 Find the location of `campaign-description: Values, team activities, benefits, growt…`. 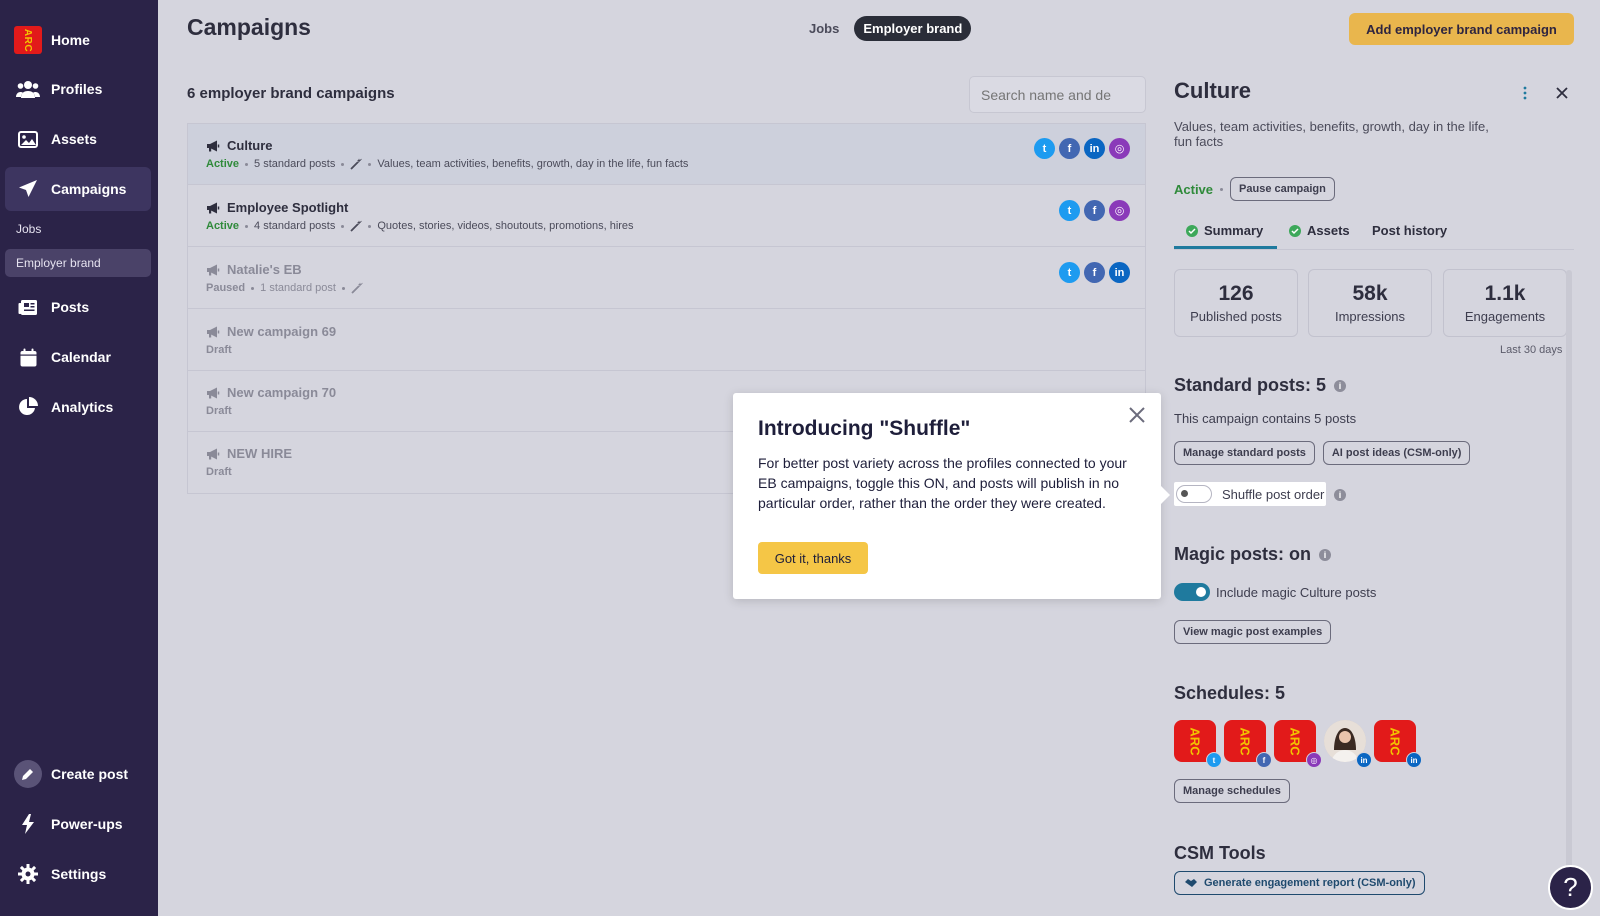

campaign-description: Values, team activities, benefits, growt… is located at coordinates (533, 164).